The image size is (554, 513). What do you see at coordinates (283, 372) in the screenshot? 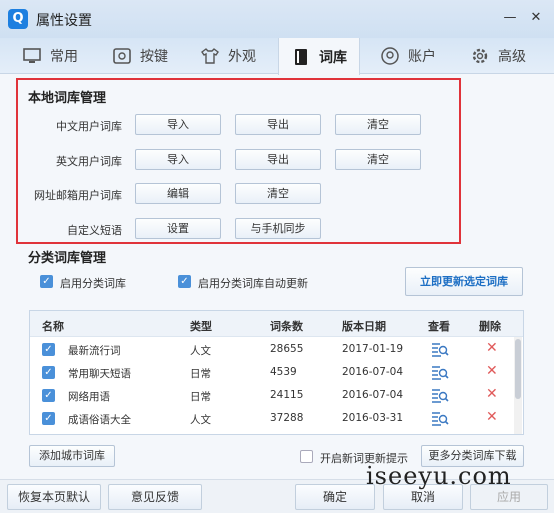
I see `row-count: 4539` at bounding box center [283, 372].